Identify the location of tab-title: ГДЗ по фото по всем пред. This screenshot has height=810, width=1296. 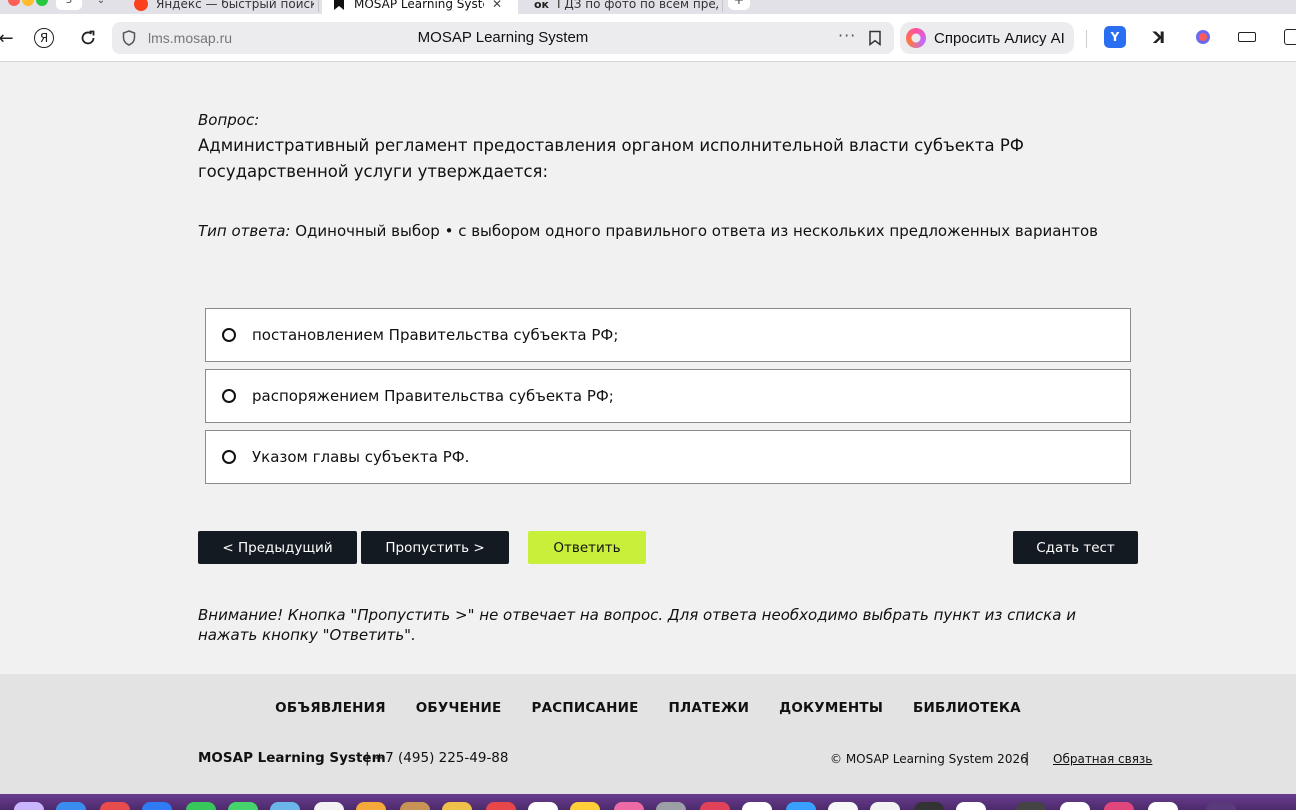
(637, 5).